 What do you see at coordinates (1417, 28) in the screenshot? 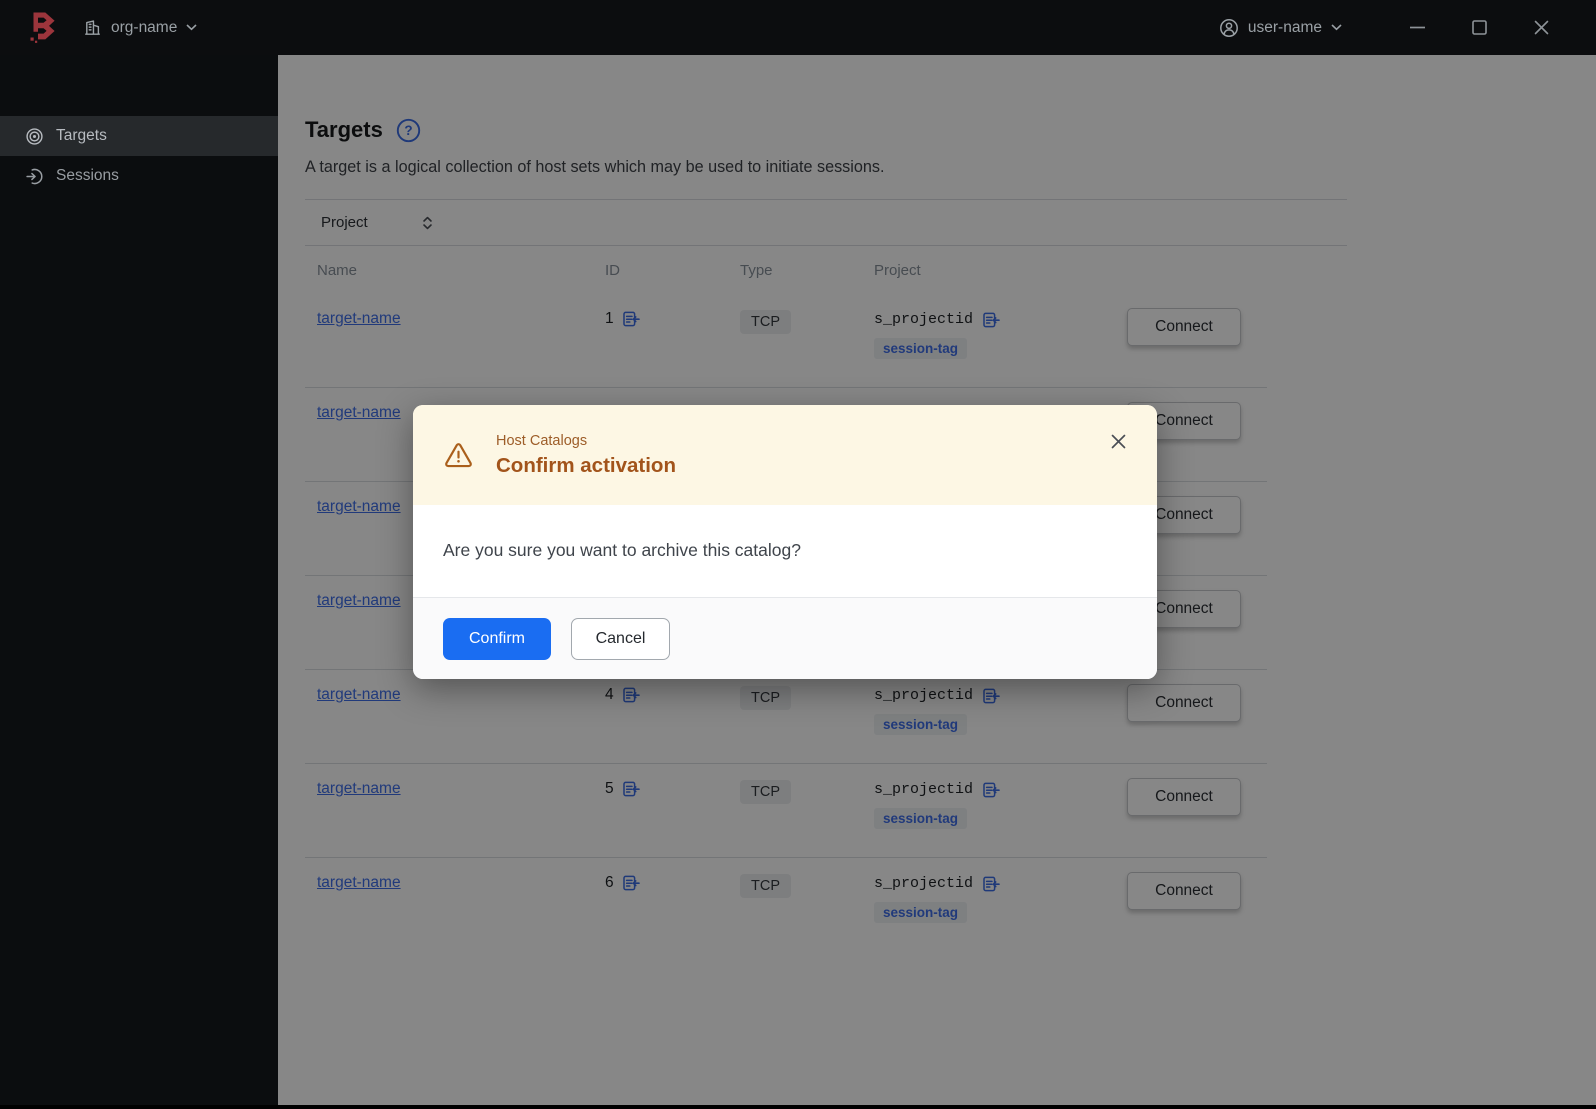
I see `minimize-button` at bounding box center [1417, 28].